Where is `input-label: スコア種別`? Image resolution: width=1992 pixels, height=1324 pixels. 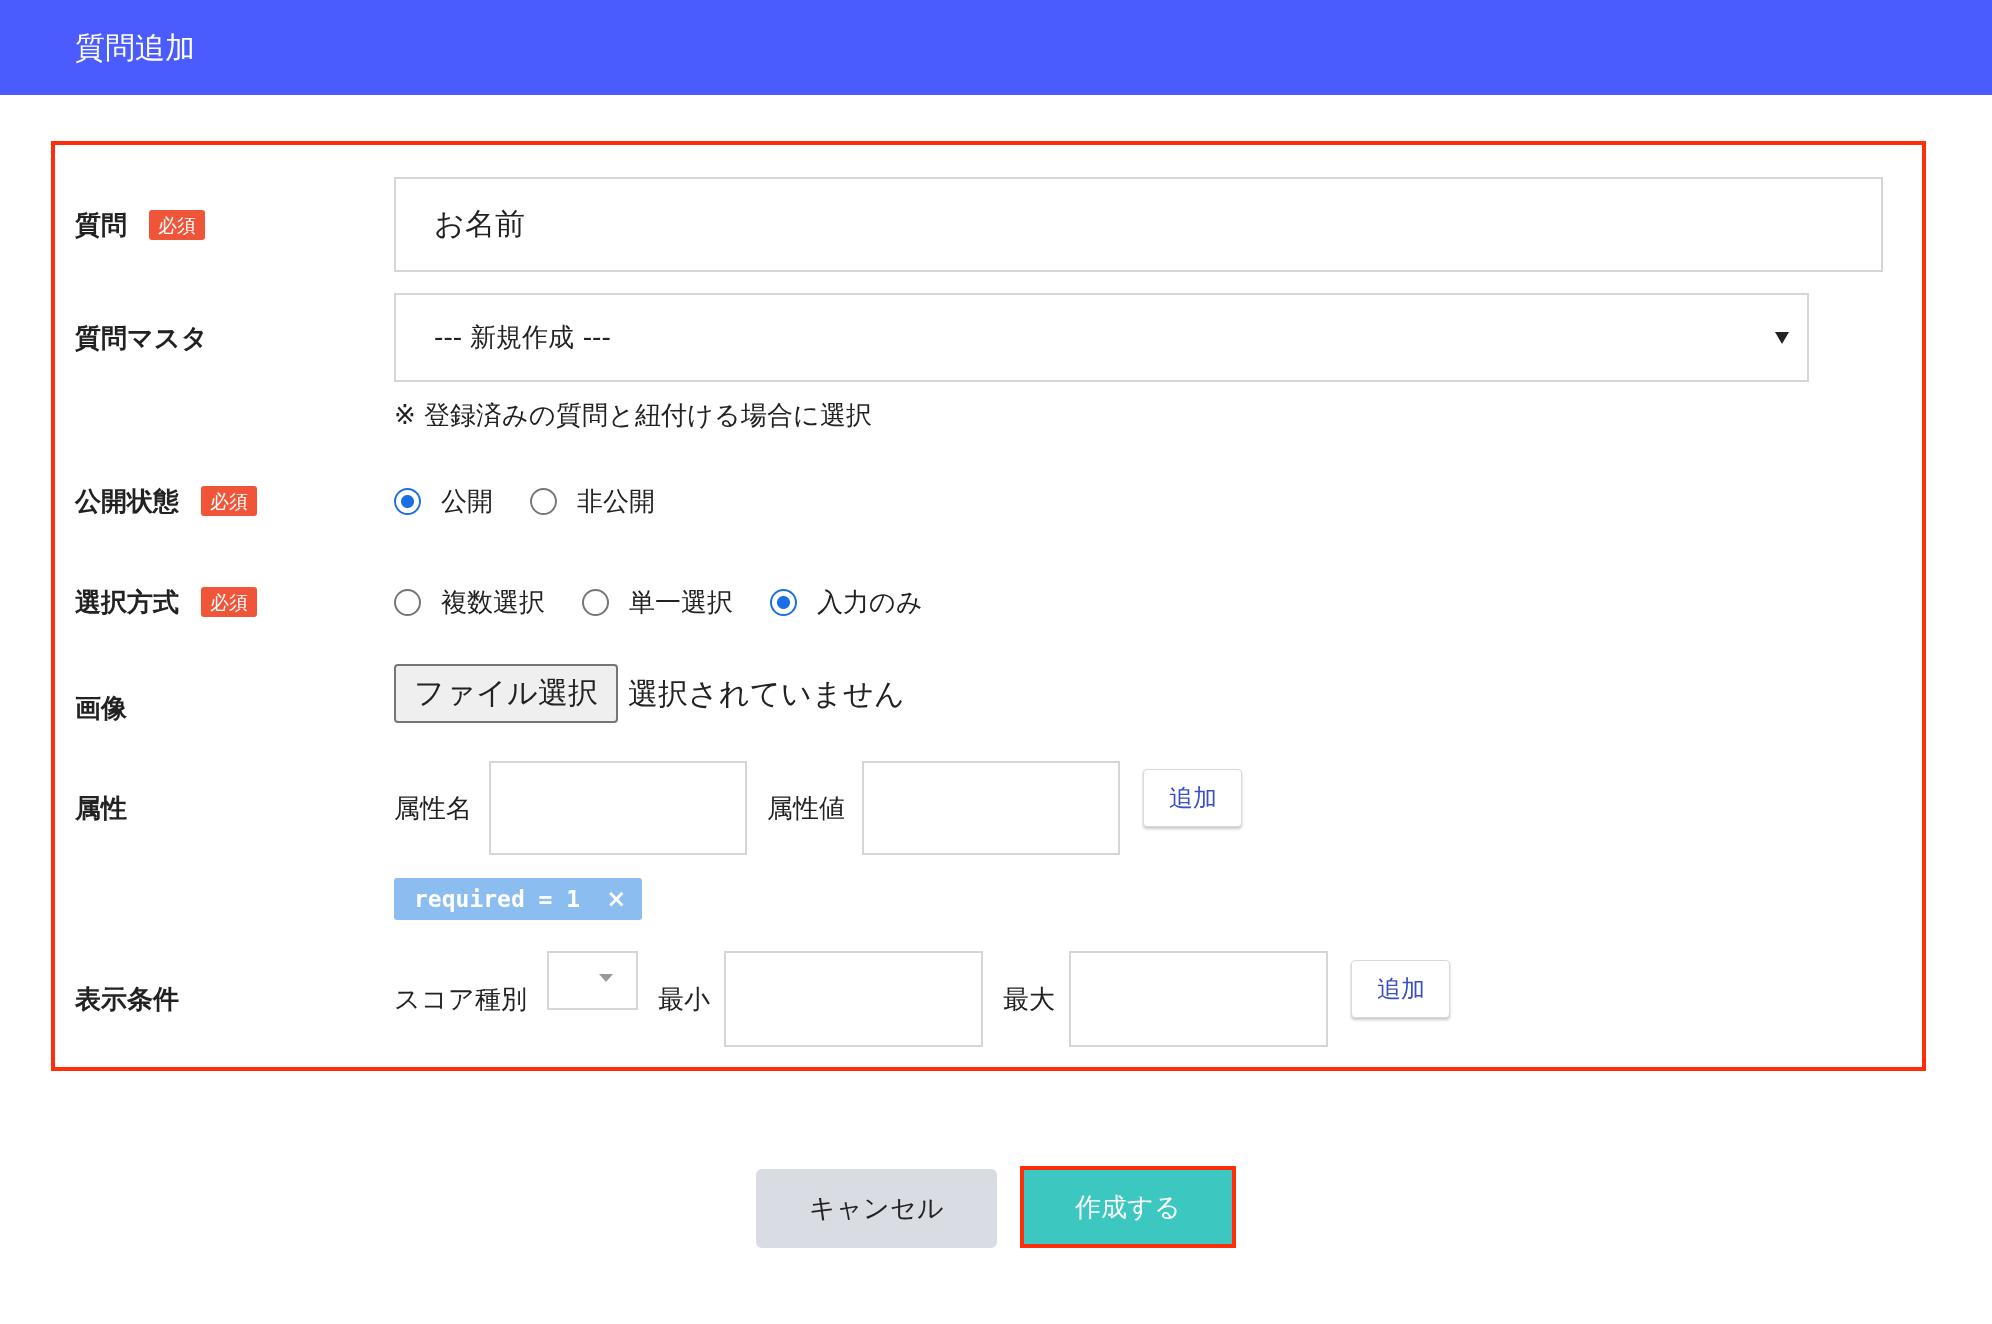
input-label: スコア種別 is located at coordinates (460, 999).